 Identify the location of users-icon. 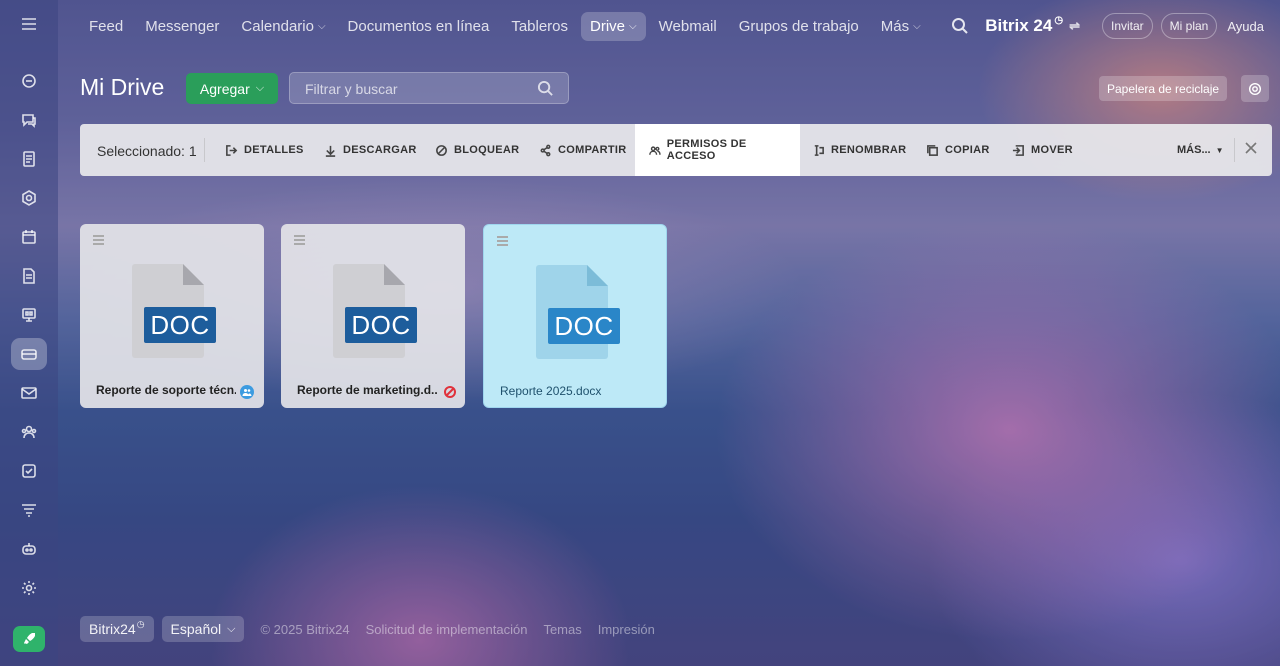
(655, 150).